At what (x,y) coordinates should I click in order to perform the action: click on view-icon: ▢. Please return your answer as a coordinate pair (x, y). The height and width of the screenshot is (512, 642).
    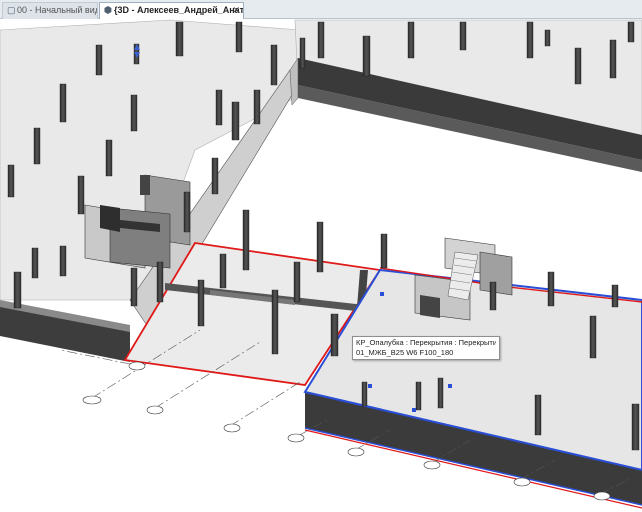
    Looking at the image, I should click on (11, 10).